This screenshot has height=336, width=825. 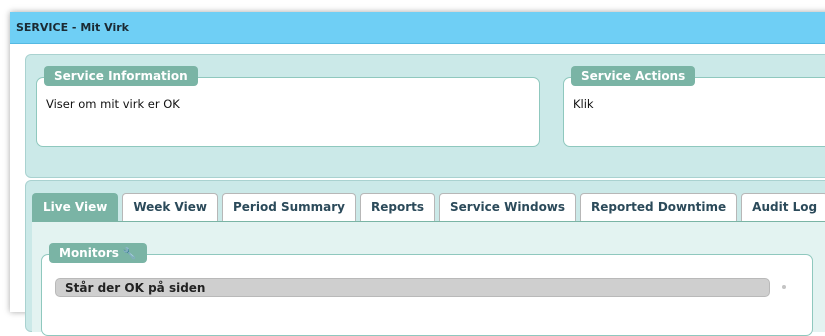 What do you see at coordinates (583, 104) in the screenshot?
I see `service-actions-link: Klik` at bounding box center [583, 104].